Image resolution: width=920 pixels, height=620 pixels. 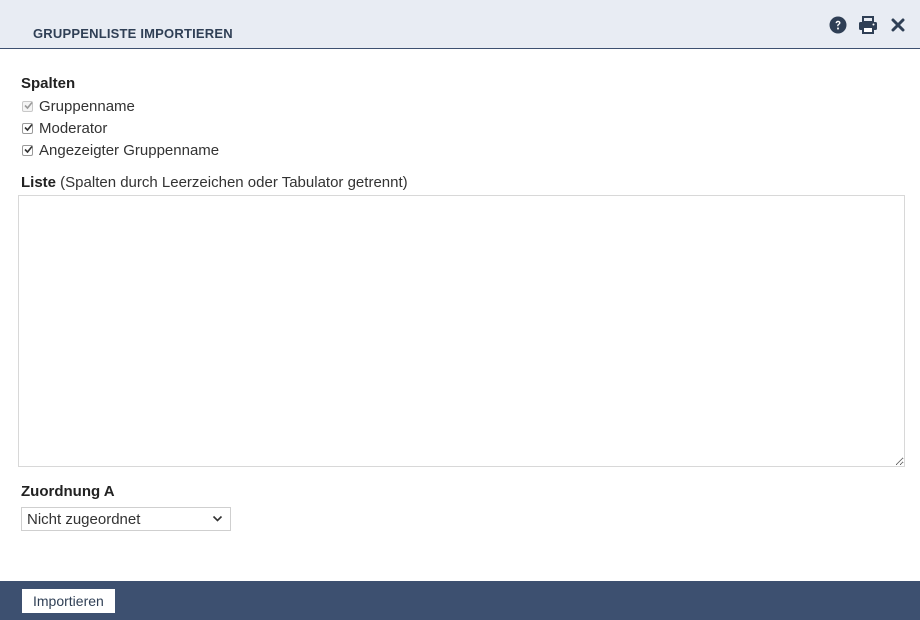 I want to click on print-icon, so click(x=868, y=25).